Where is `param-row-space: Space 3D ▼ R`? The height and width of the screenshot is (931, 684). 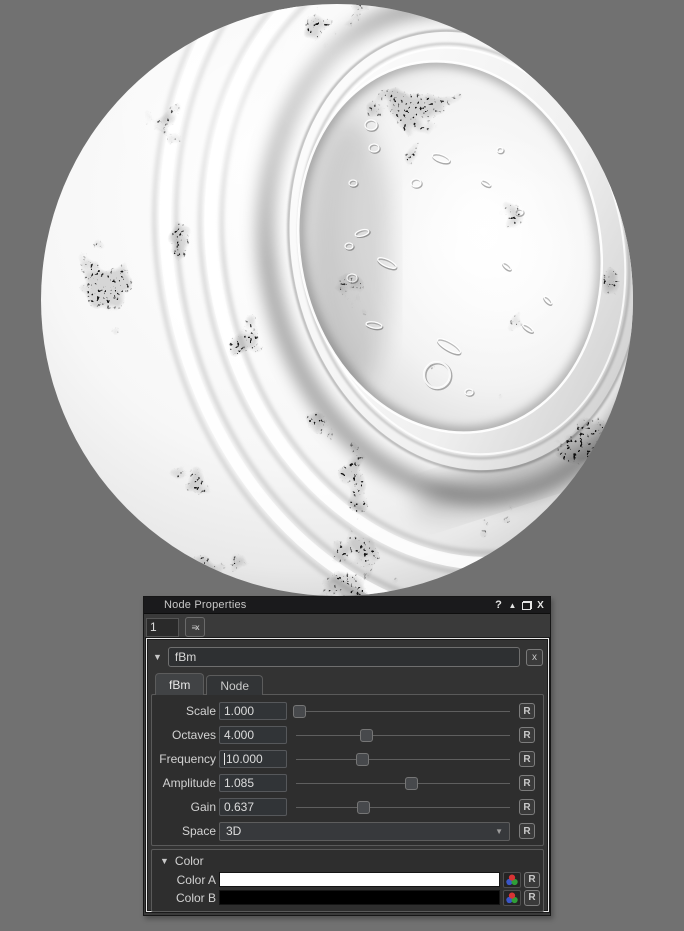
param-row-space: Space 3D ▼ R is located at coordinates (346, 831).